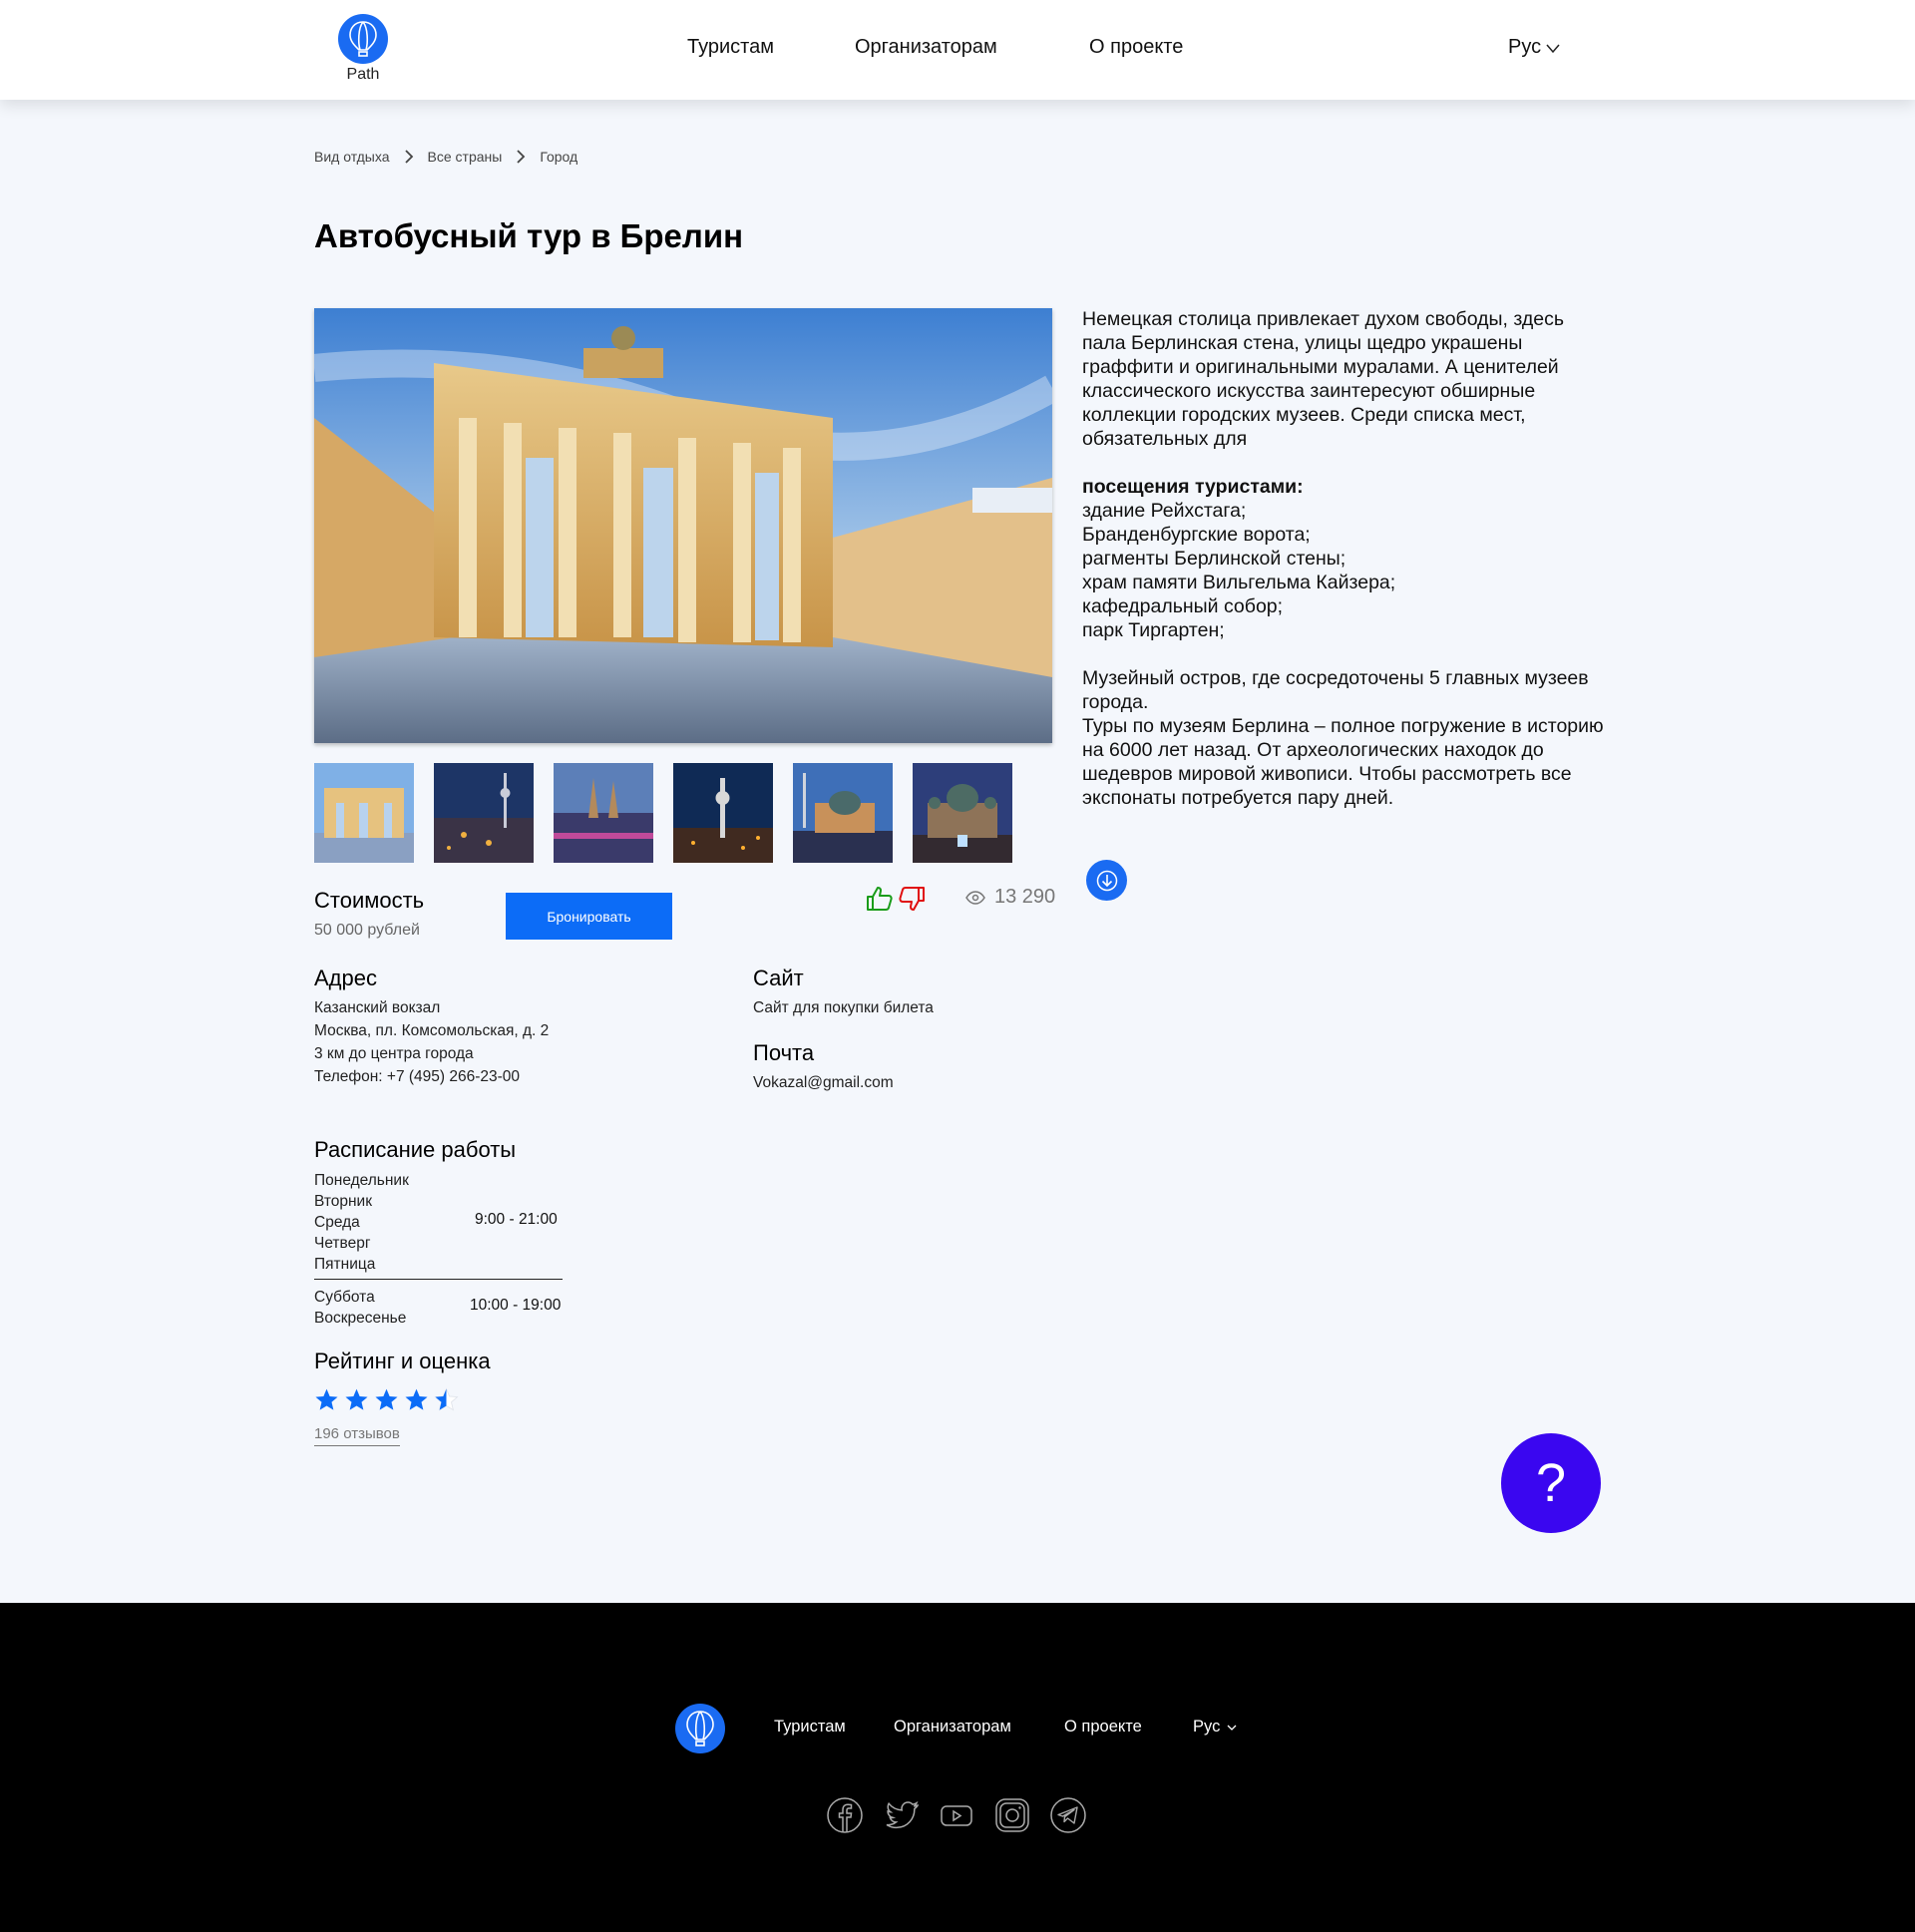 The height and width of the screenshot is (1932, 1915). I want to click on thumbnail-strip, so click(663, 813).